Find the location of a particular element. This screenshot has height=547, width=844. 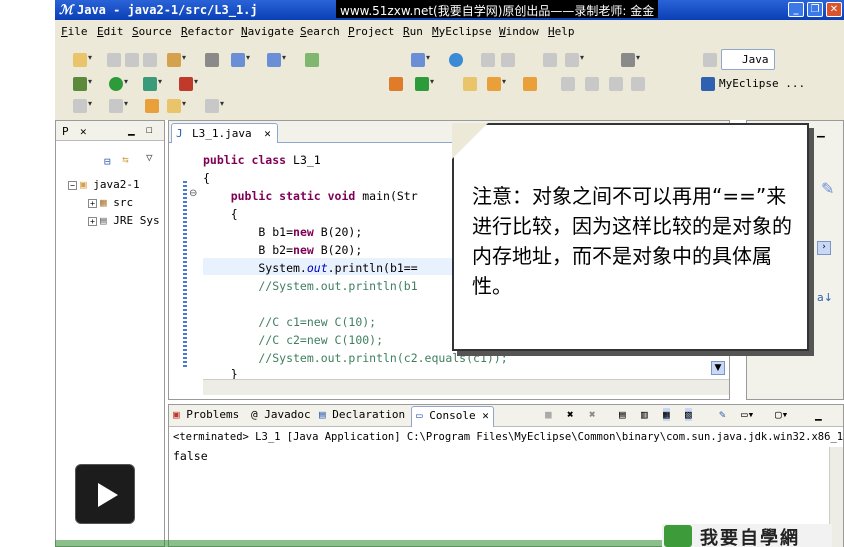

camera-icon is located at coordinates (630, 60).